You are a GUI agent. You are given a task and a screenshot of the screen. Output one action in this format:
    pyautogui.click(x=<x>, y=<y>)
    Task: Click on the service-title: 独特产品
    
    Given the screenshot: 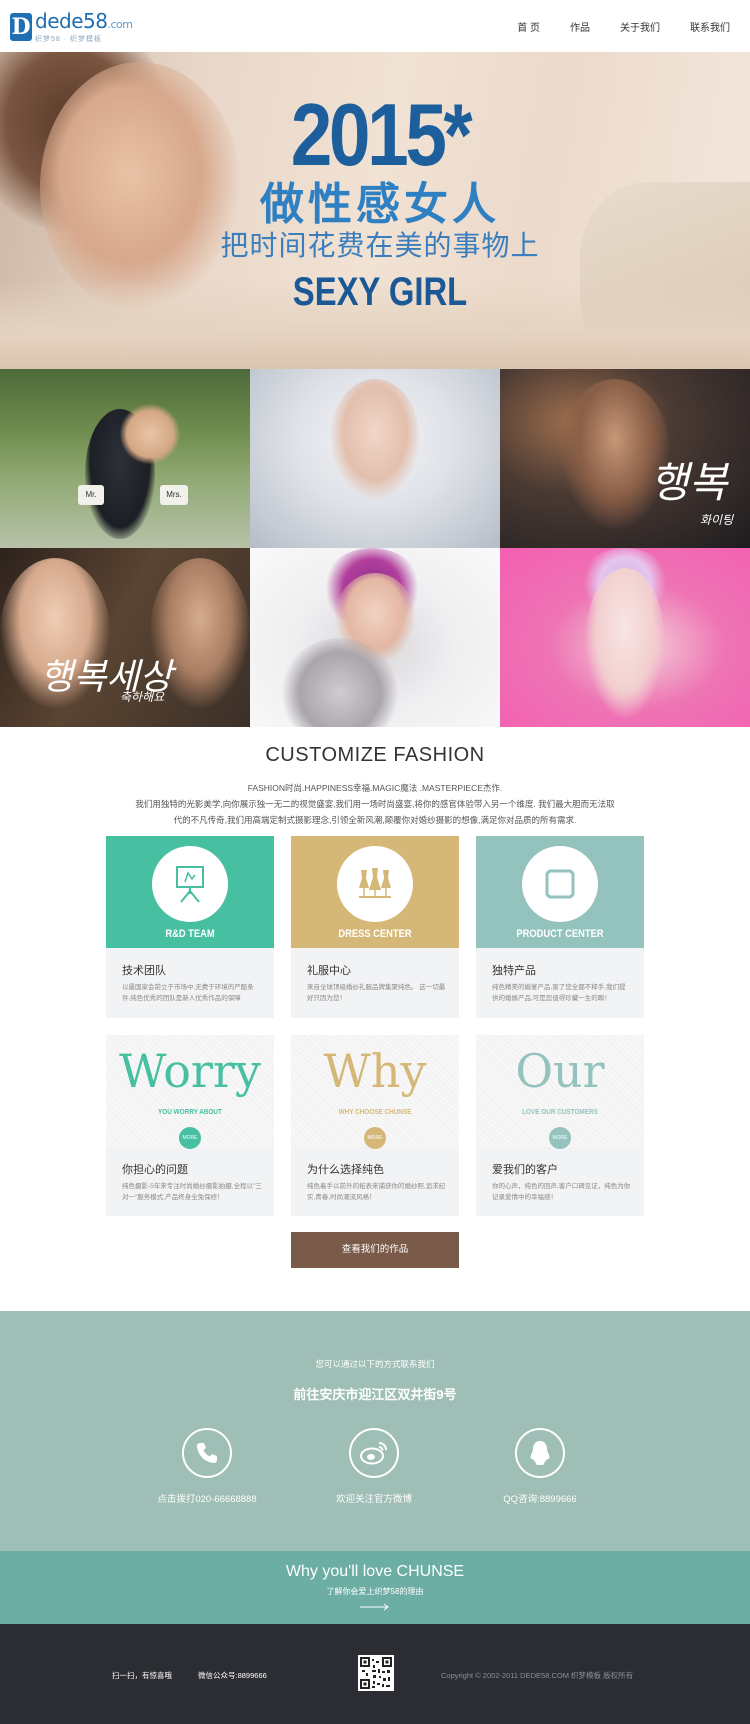 What is the action you would take?
    pyautogui.click(x=514, y=971)
    